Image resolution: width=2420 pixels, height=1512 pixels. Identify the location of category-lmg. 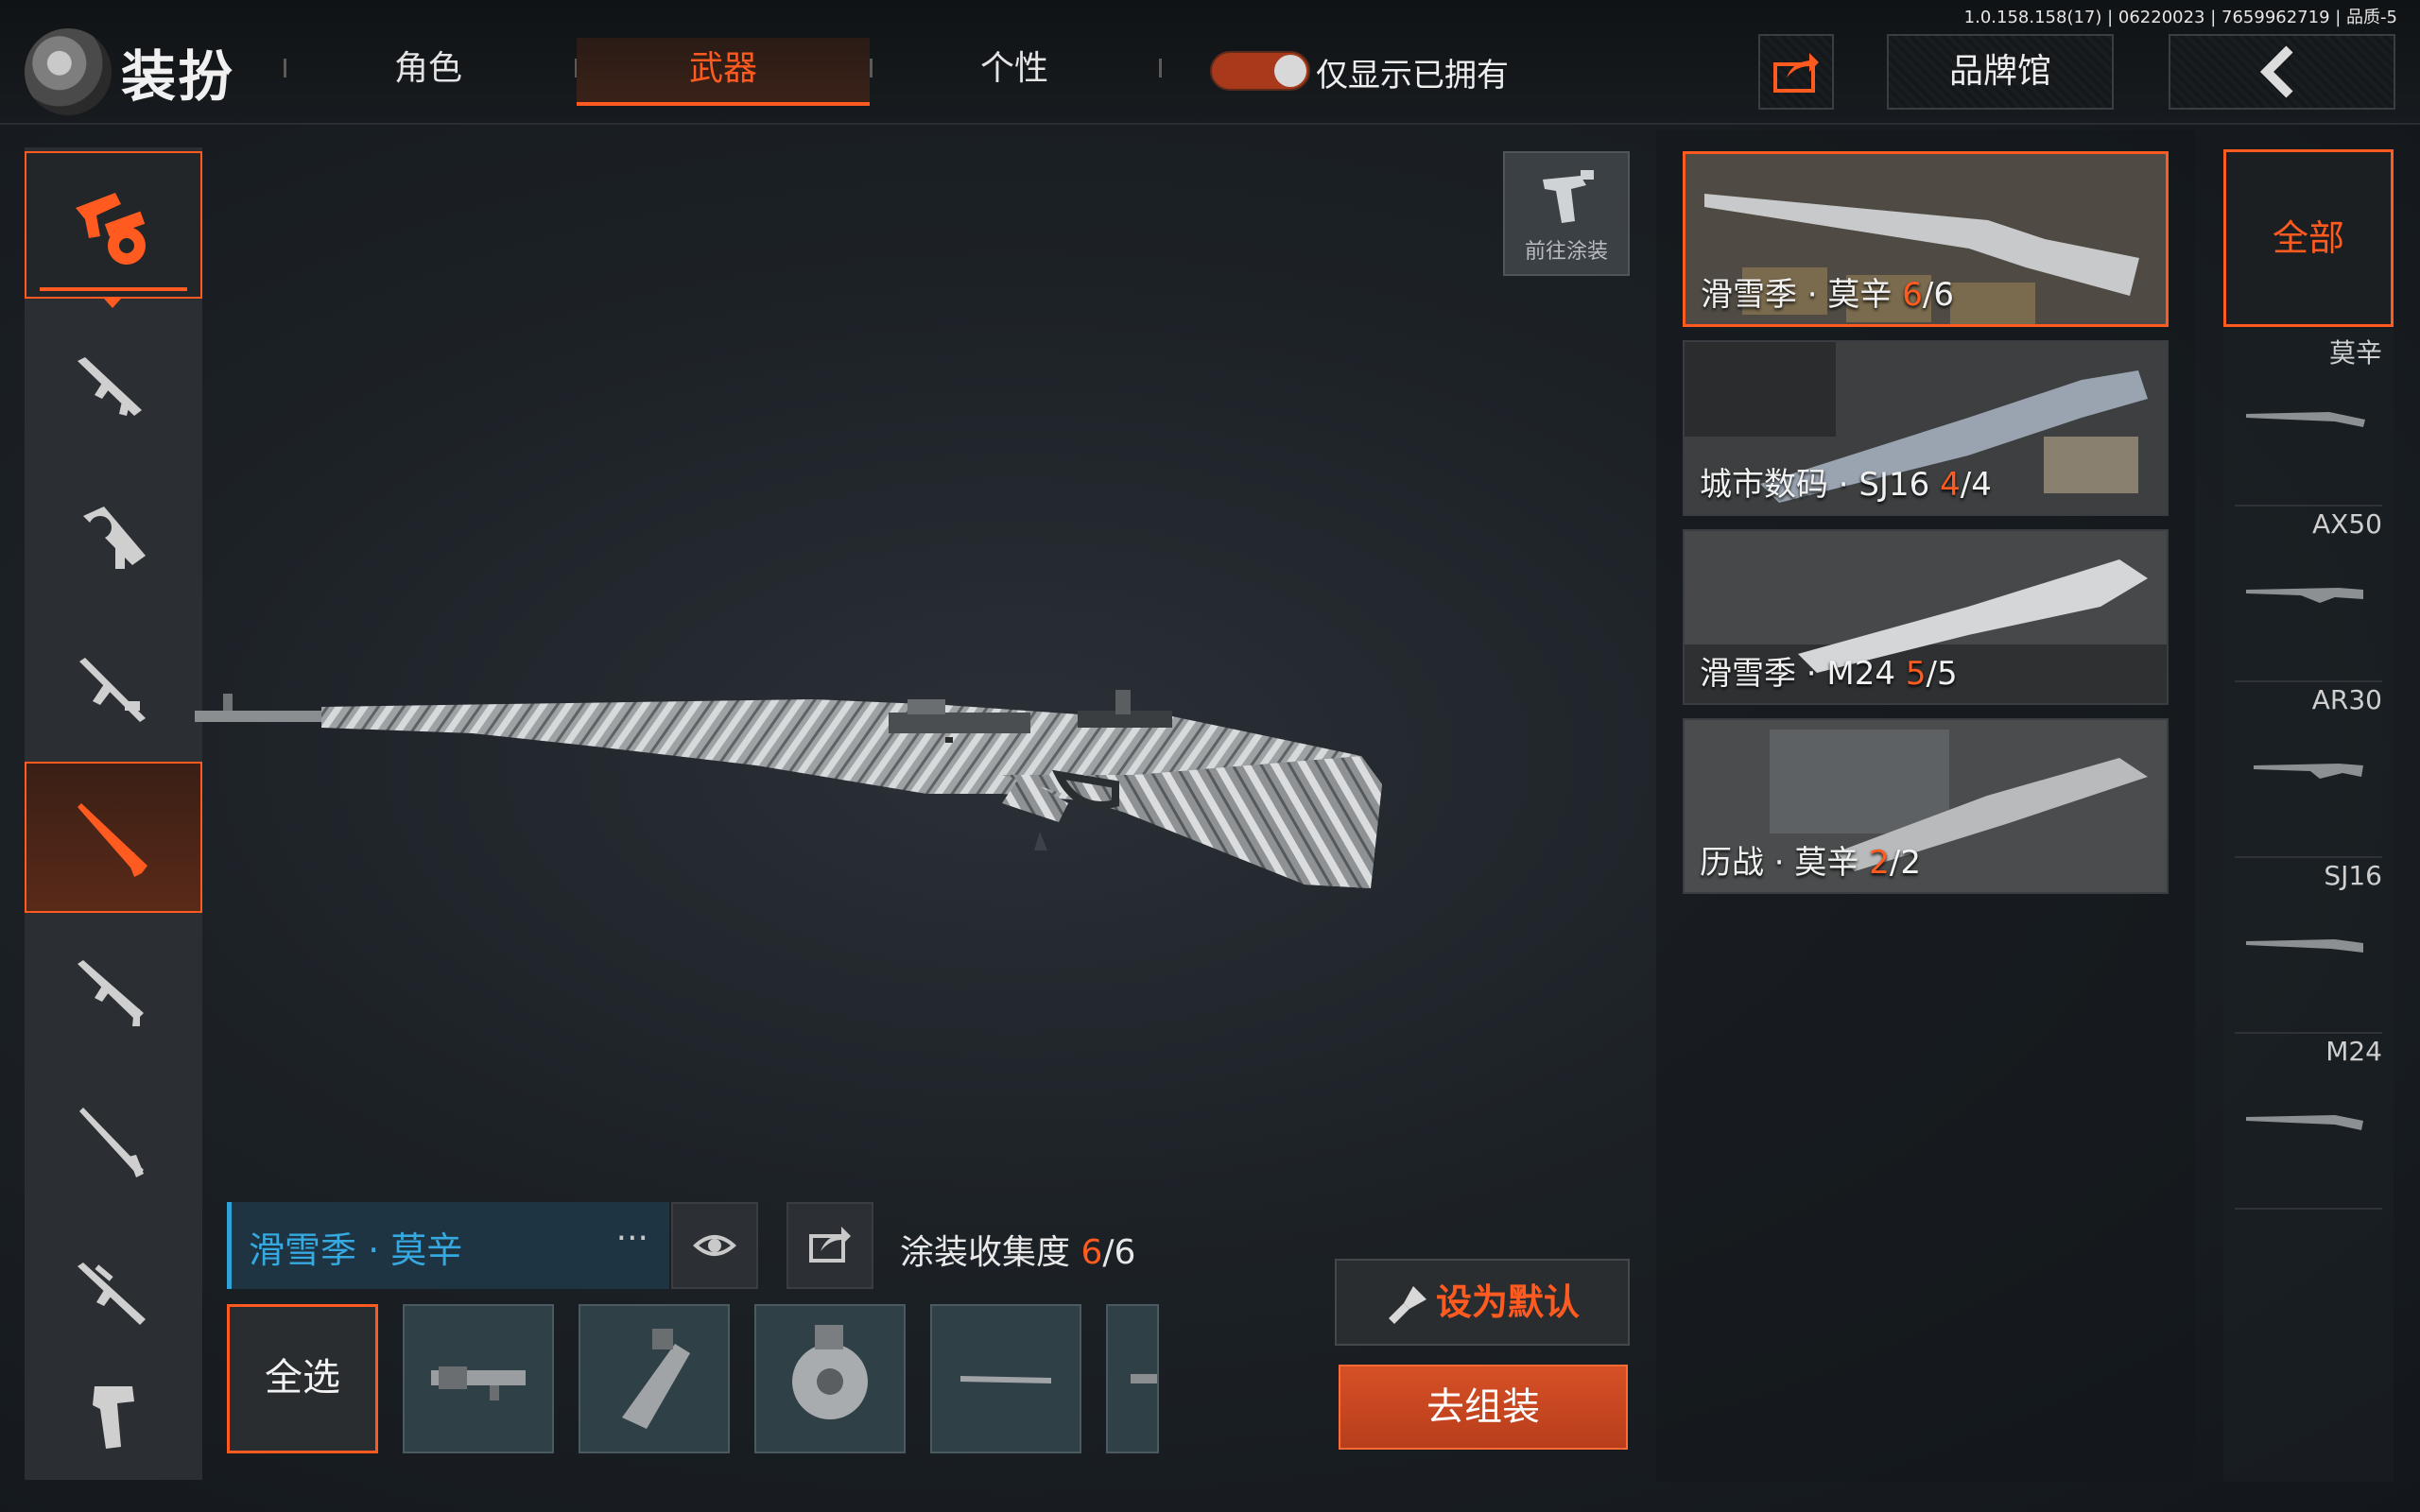
(113, 688).